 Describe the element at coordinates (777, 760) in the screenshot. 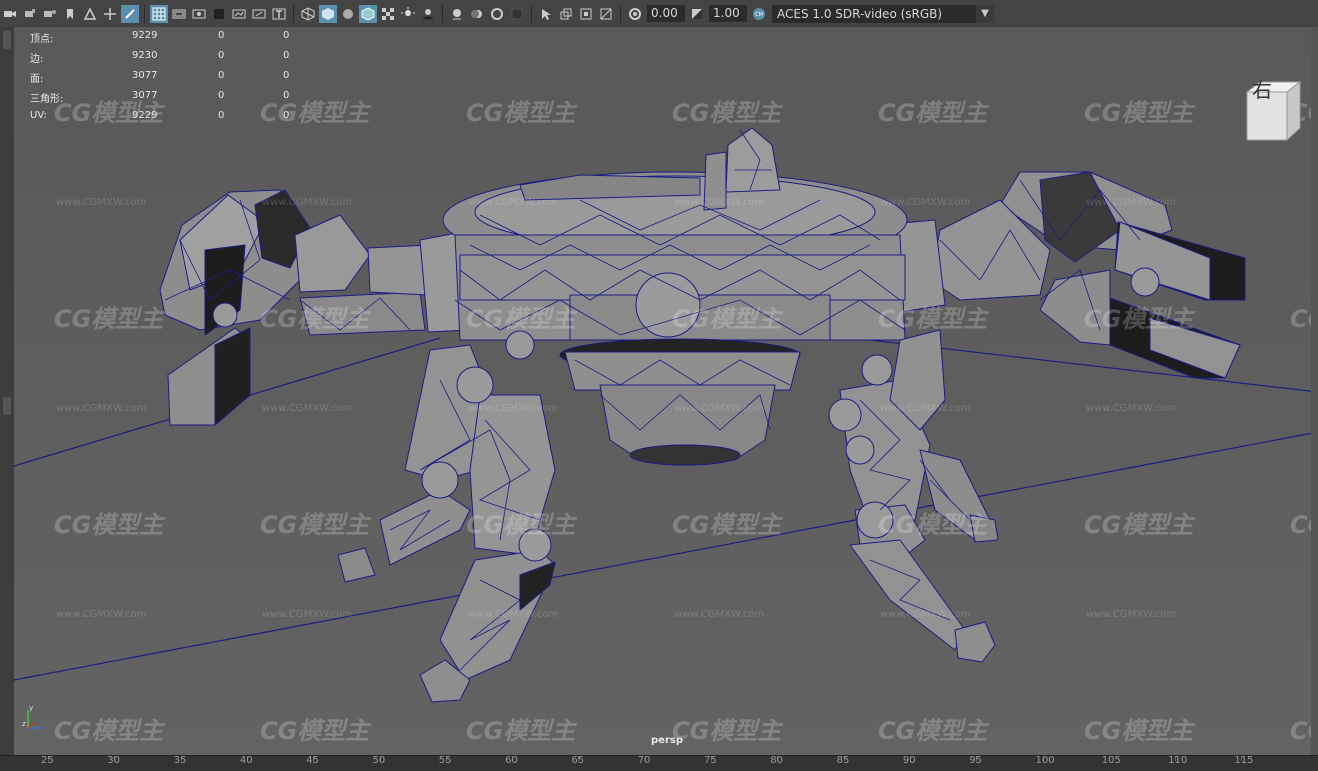

I see `ruler-tick-label: 80` at that location.